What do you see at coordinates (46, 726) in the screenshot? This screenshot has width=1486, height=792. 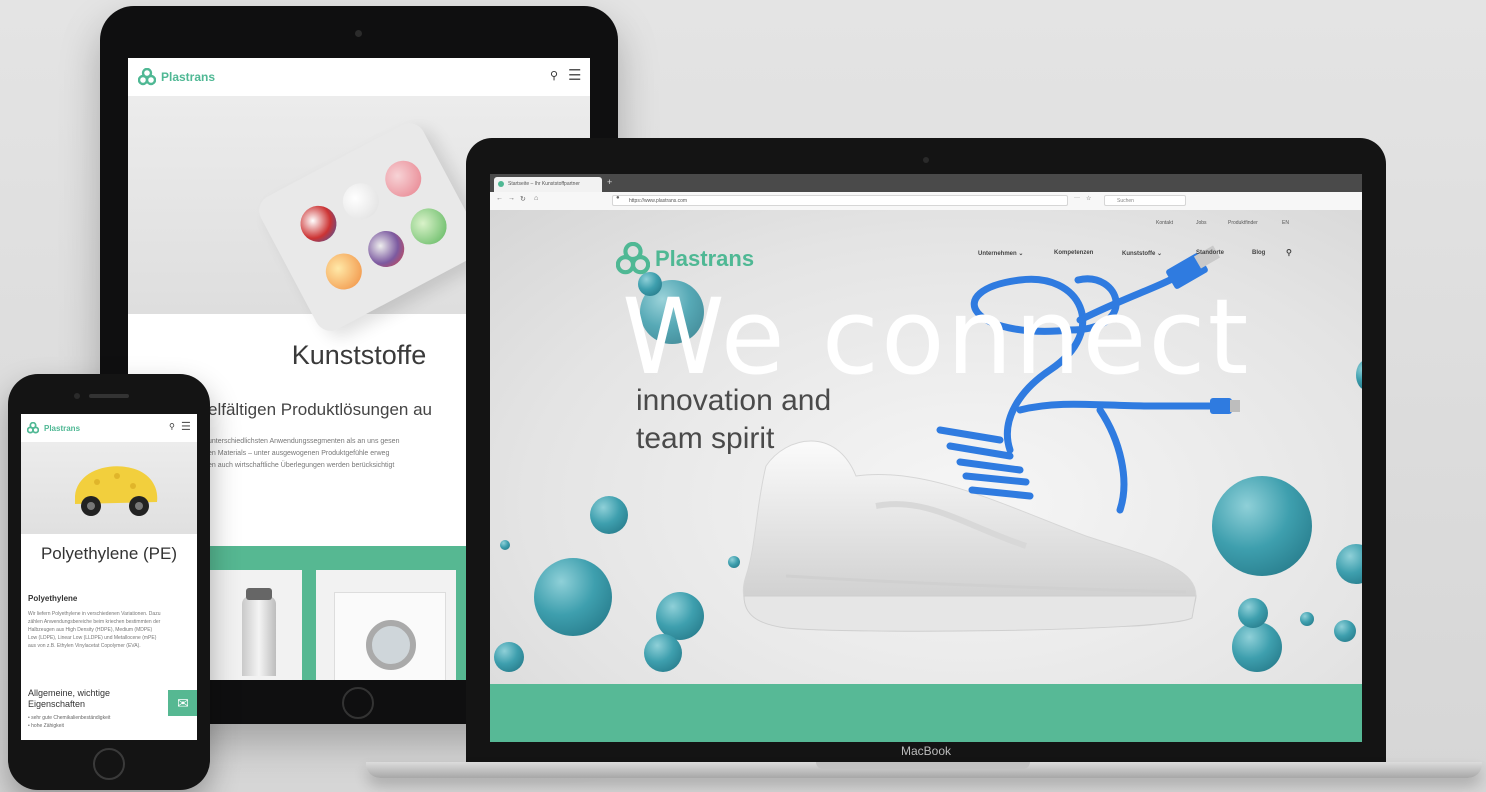 I see `list-item: • hohe Zähigkeit` at bounding box center [46, 726].